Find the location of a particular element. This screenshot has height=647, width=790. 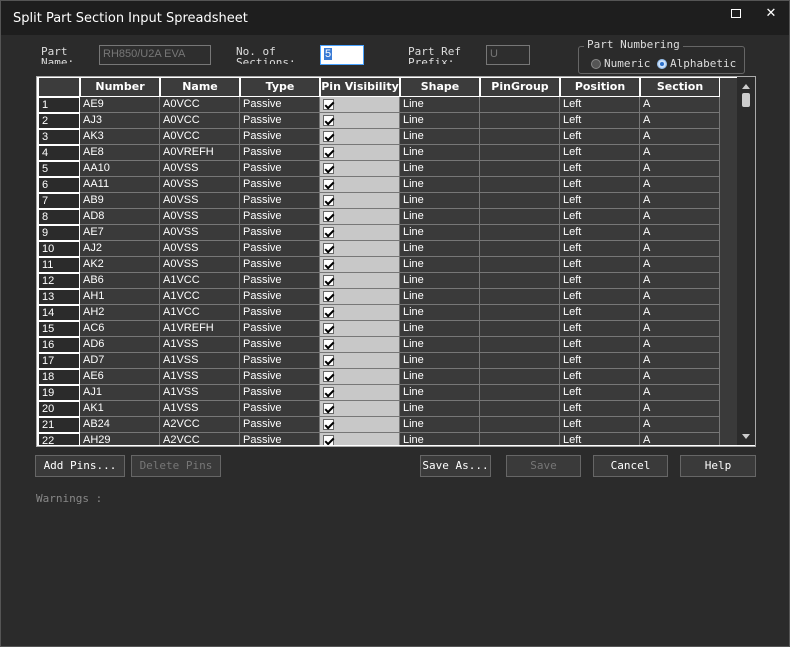

table-row: 17 AD7 A1VSS Passive Line Left A is located at coordinates (388, 361).